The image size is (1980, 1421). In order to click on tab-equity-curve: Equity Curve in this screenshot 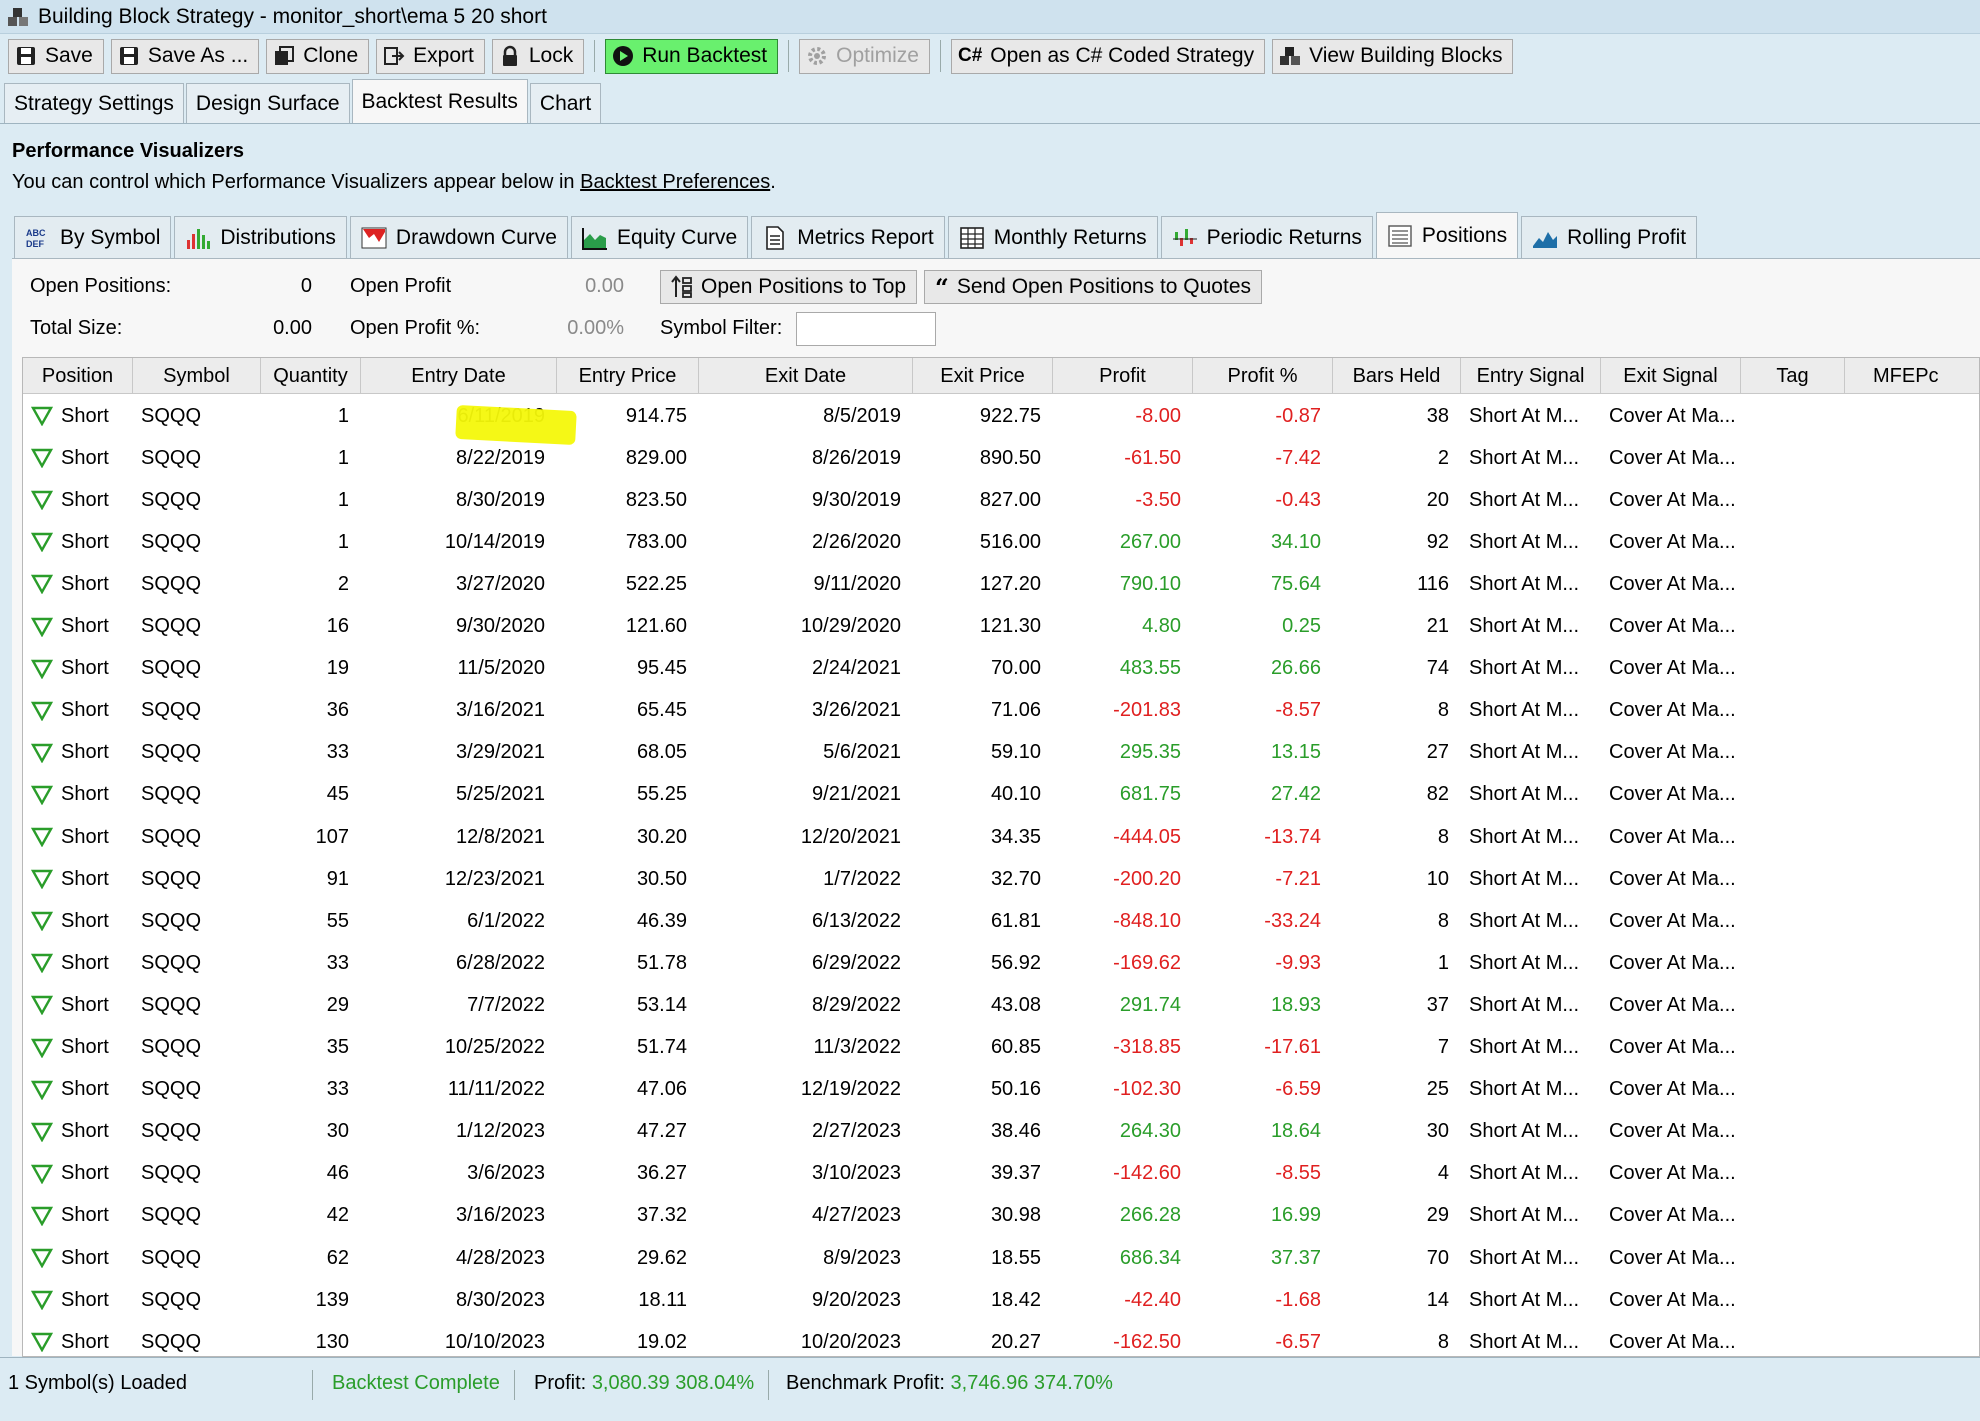, I will do `click(659, 237)`.